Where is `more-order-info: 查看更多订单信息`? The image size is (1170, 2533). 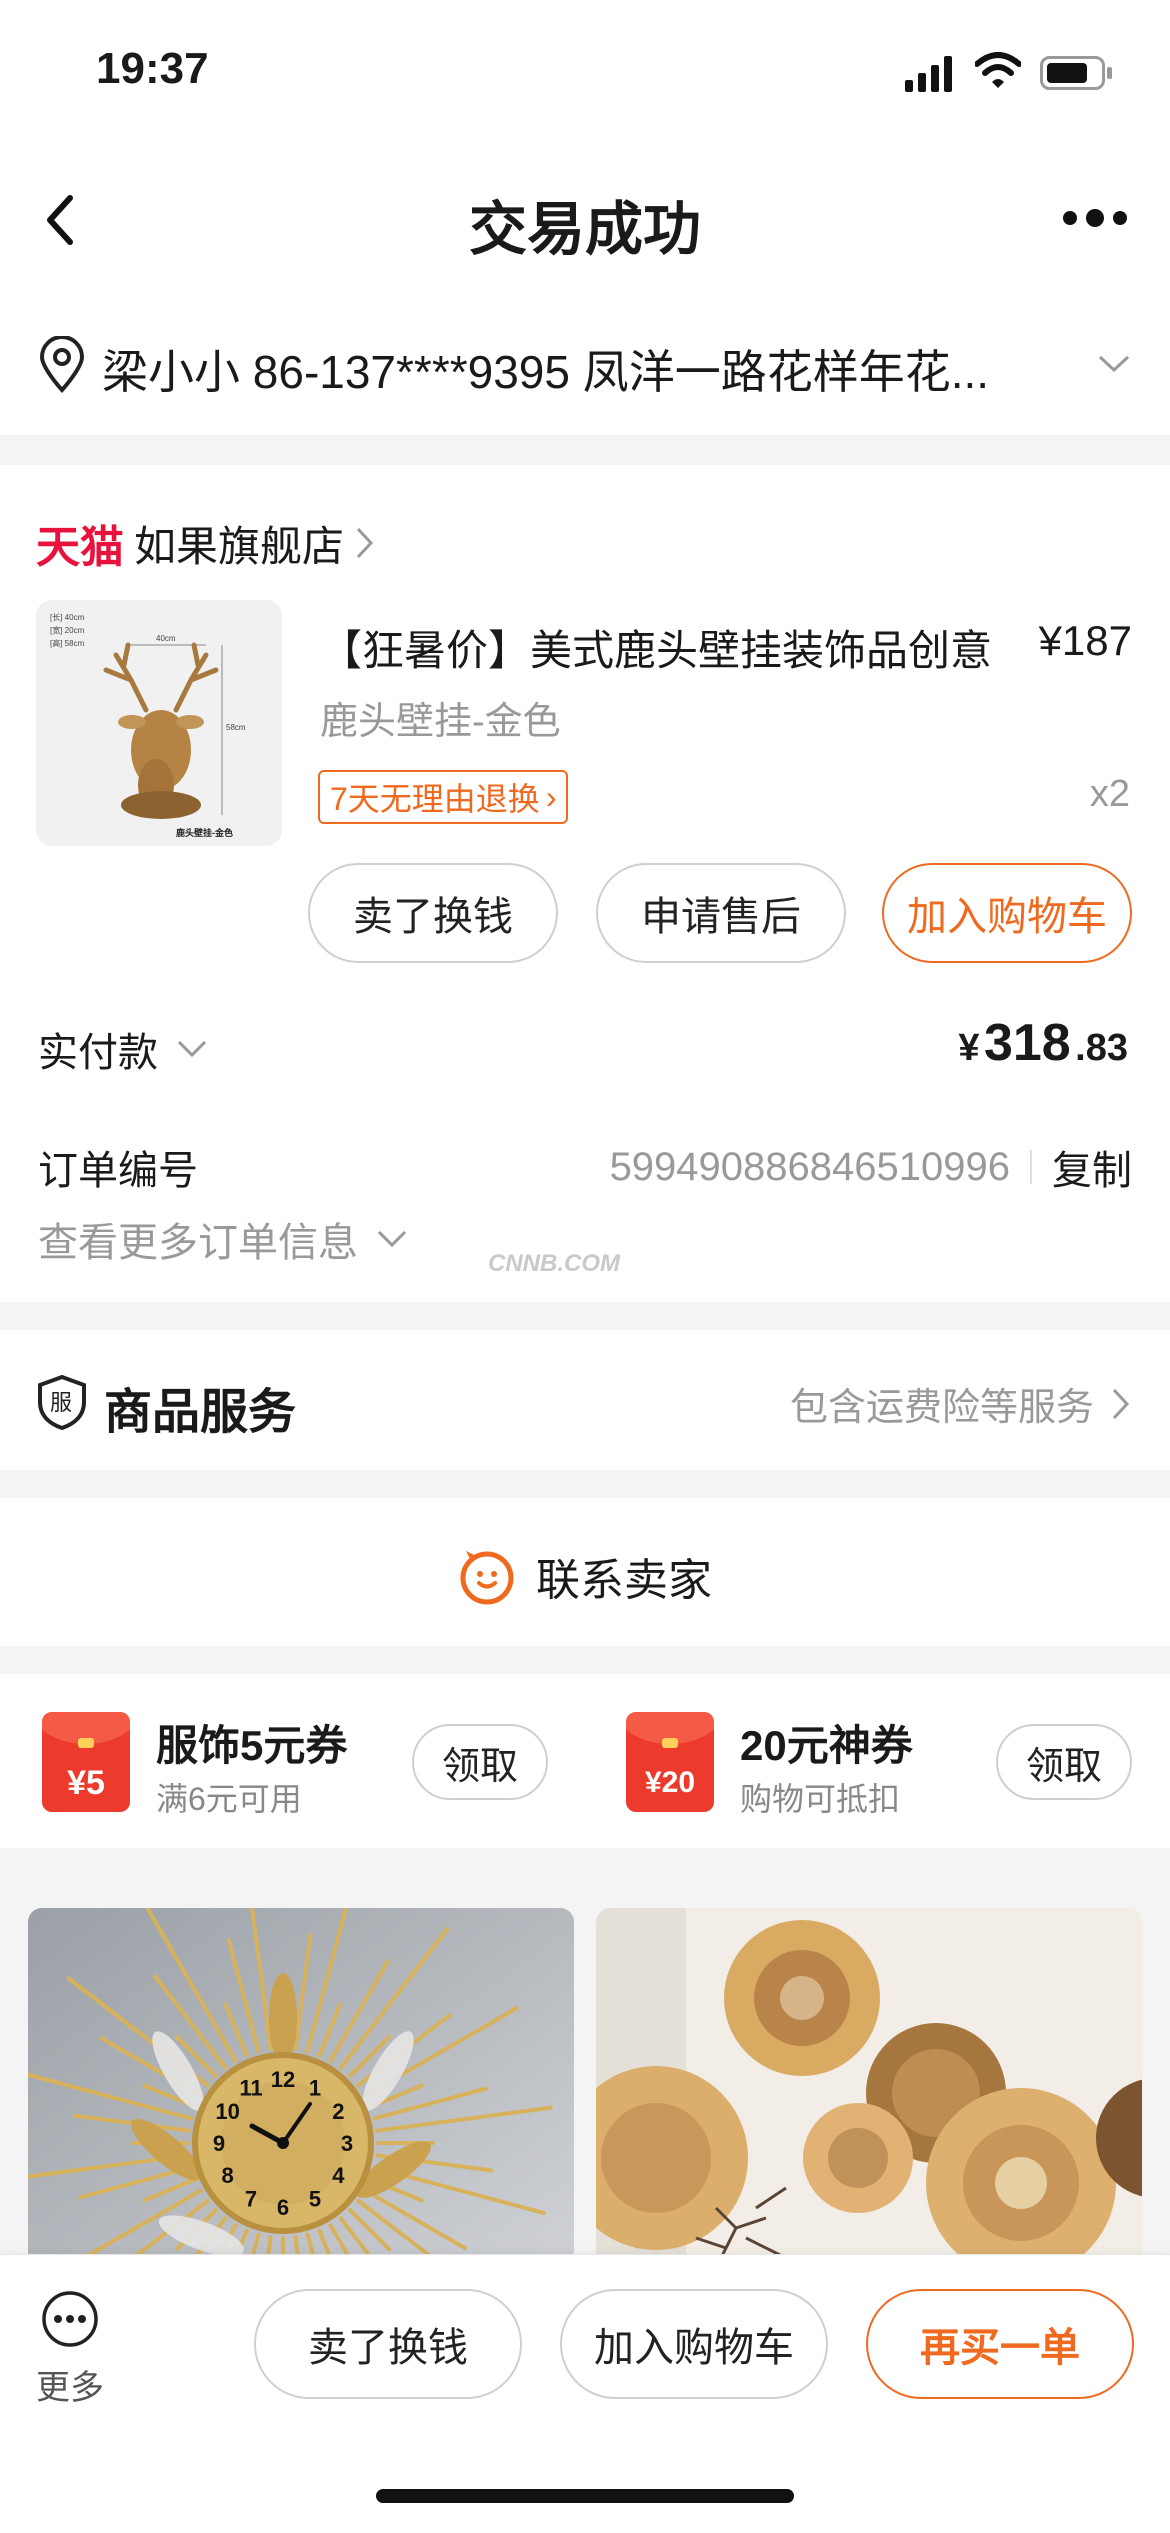
more-order-info: 查看更多订单信息 is located at coordinates (223, 1239).